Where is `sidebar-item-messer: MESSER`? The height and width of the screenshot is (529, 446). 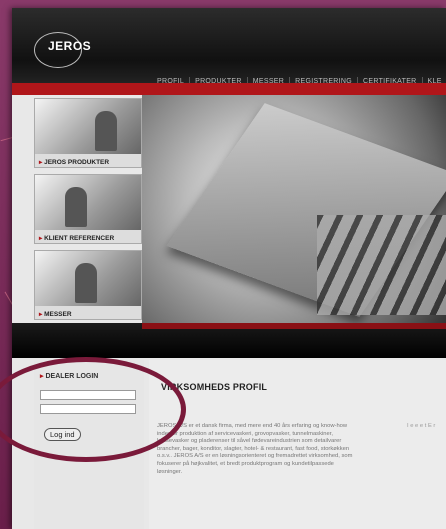
sidebar-item-messer: MESSER is located at coordinates (88, 285).